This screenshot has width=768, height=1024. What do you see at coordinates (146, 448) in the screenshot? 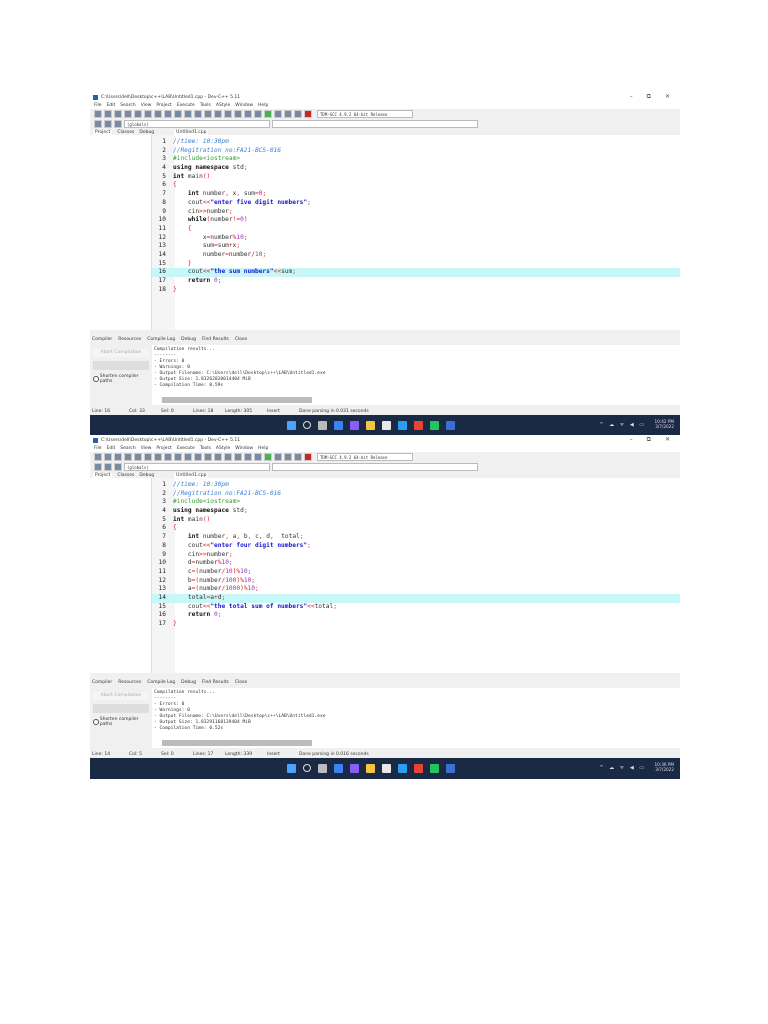
I see `menu-item-view: View` at bounding box center [146, 448].